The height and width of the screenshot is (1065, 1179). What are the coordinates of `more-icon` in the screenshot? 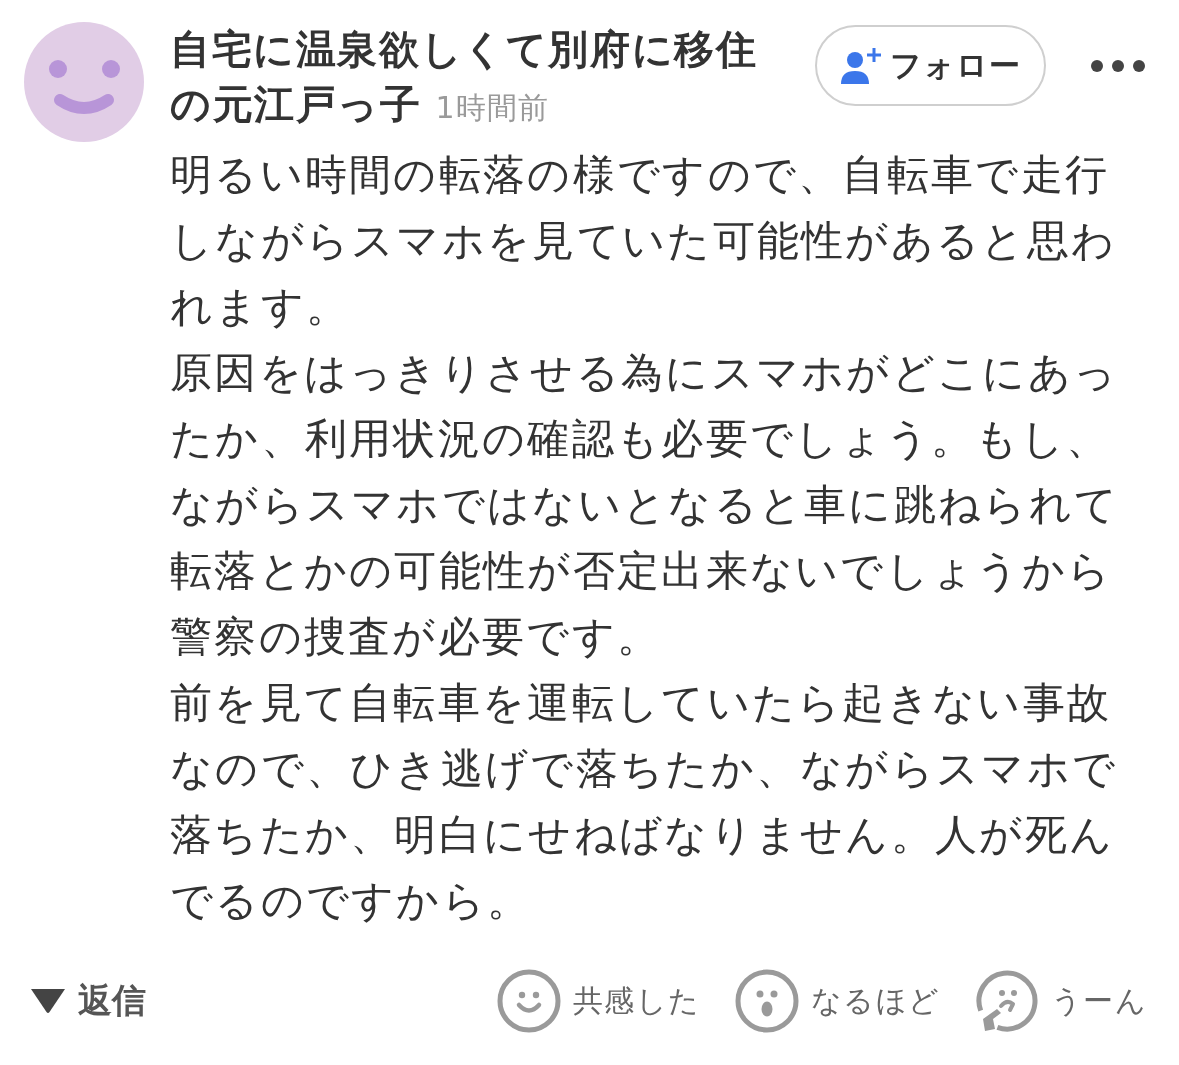 It's located at (1118, 66).